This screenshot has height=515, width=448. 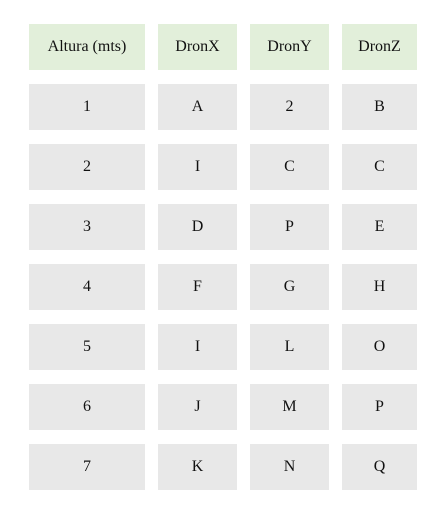 I want to click on table-cell: M, so click(x=289, y=407).